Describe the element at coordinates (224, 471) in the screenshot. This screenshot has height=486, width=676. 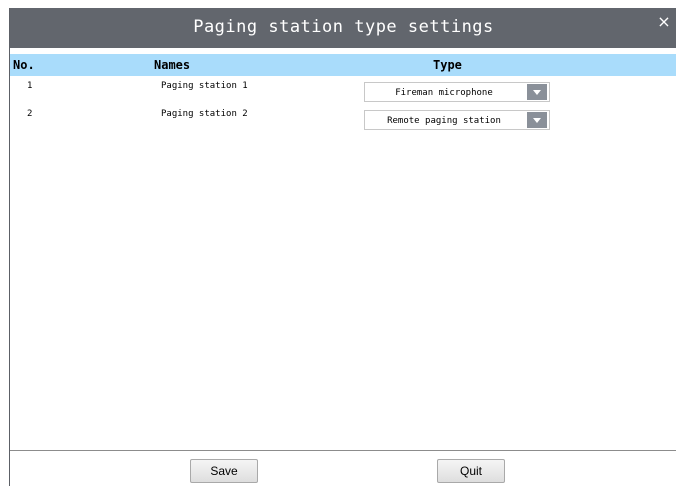
I see `save-button: Save` at that location.